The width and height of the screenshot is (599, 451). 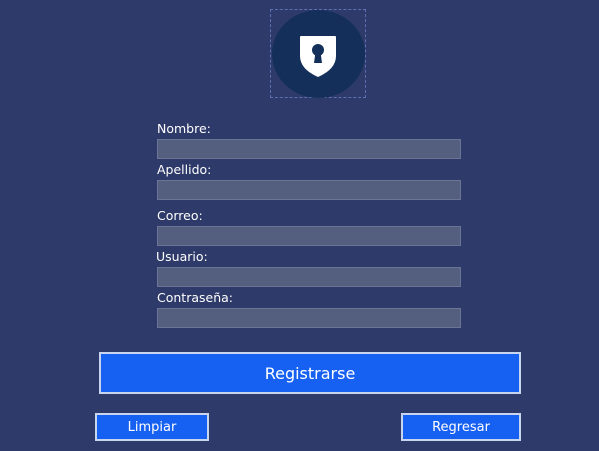 I want to click on apellido-label: Apellido:, so click(x=184, y=169).